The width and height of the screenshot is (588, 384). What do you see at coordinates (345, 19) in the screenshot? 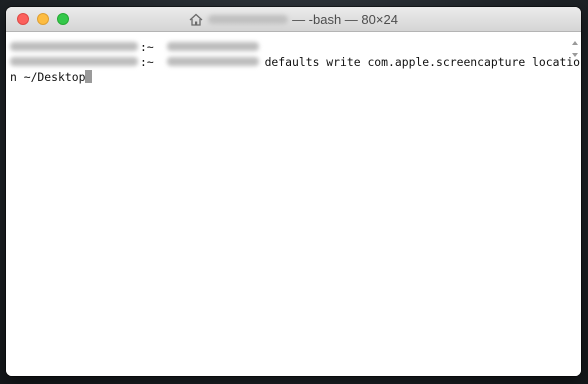
I see `window-title-text: — -bash — 80×24` at bounding box center [345, 19].